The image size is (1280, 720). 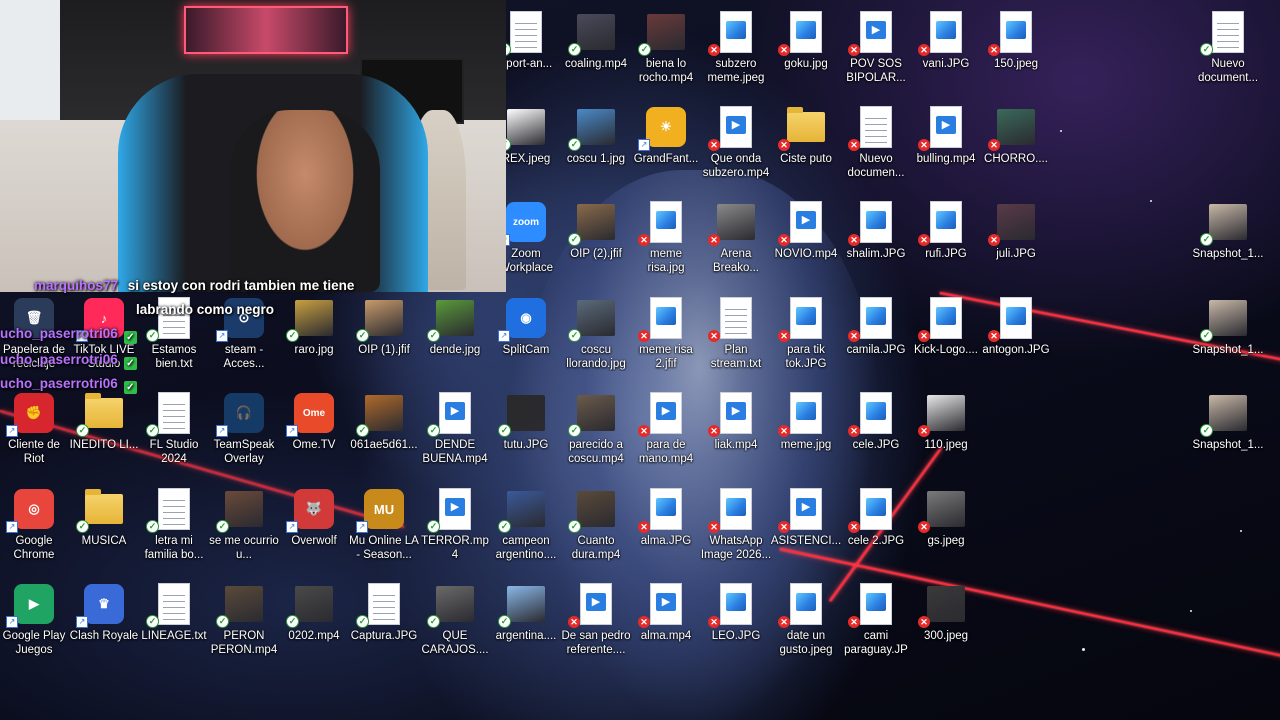 I want to click on desktop-icon: ✓ tutu.JPG, so click(x=526, y=437).